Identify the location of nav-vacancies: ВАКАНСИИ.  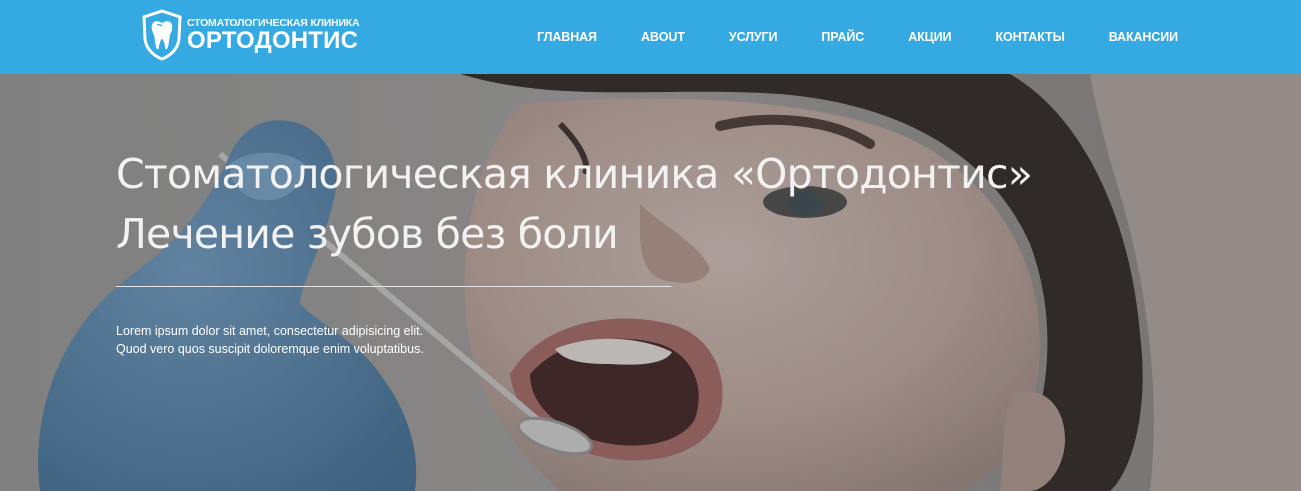
(1143, 37).